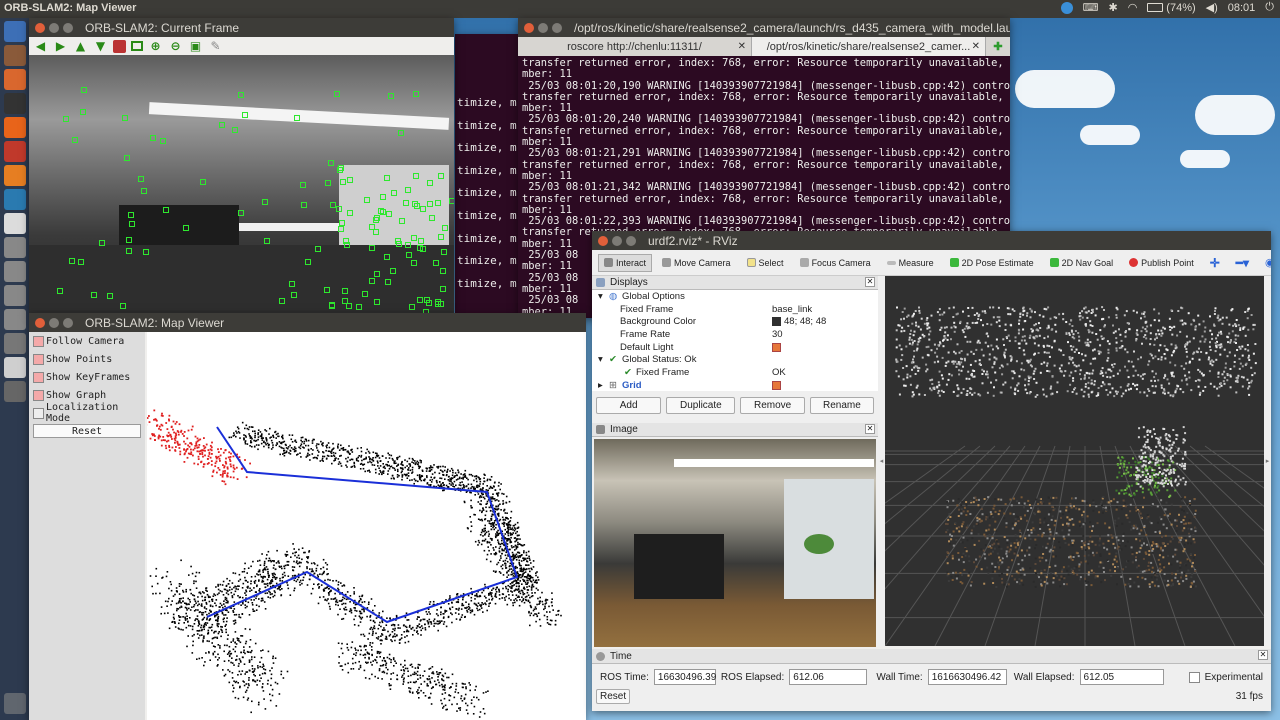 The image size is (1280, 720). What do you see at coordinates (765, 263) in the screenshot?
I see `select-tool: Select` at bounding box center [765, 263].